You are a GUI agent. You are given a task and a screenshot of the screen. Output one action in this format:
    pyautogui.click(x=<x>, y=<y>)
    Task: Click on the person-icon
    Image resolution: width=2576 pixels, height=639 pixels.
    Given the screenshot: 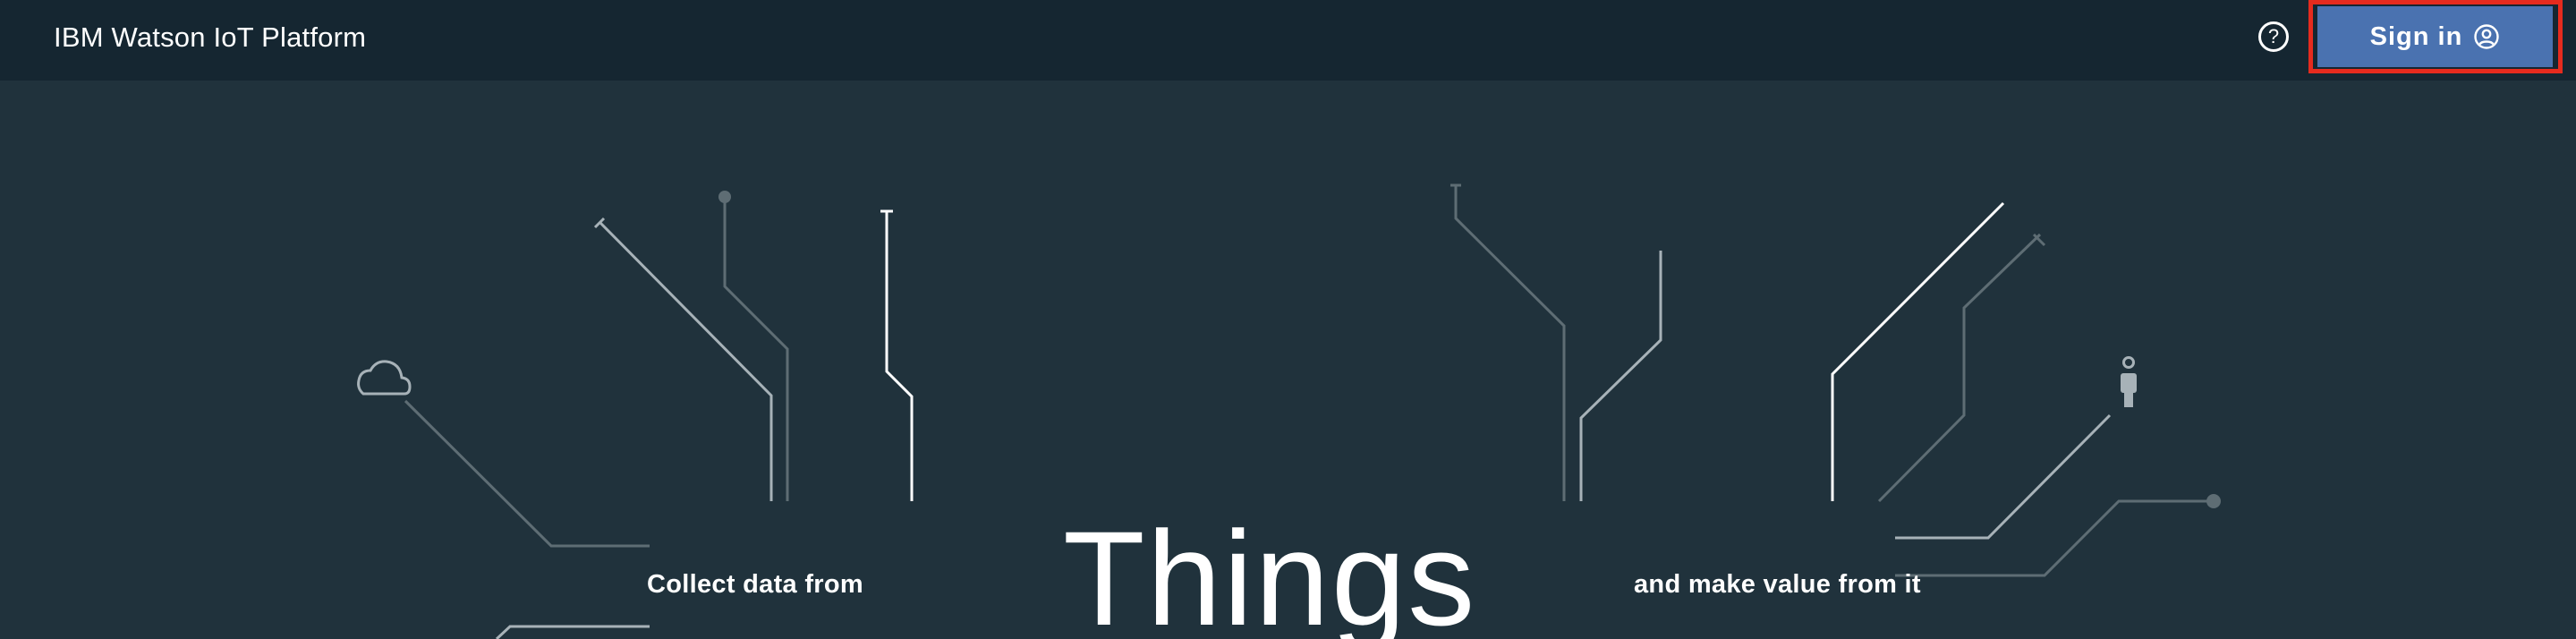 What is the action you would take?
    pyautogui.click(x=2129, y=381)
    